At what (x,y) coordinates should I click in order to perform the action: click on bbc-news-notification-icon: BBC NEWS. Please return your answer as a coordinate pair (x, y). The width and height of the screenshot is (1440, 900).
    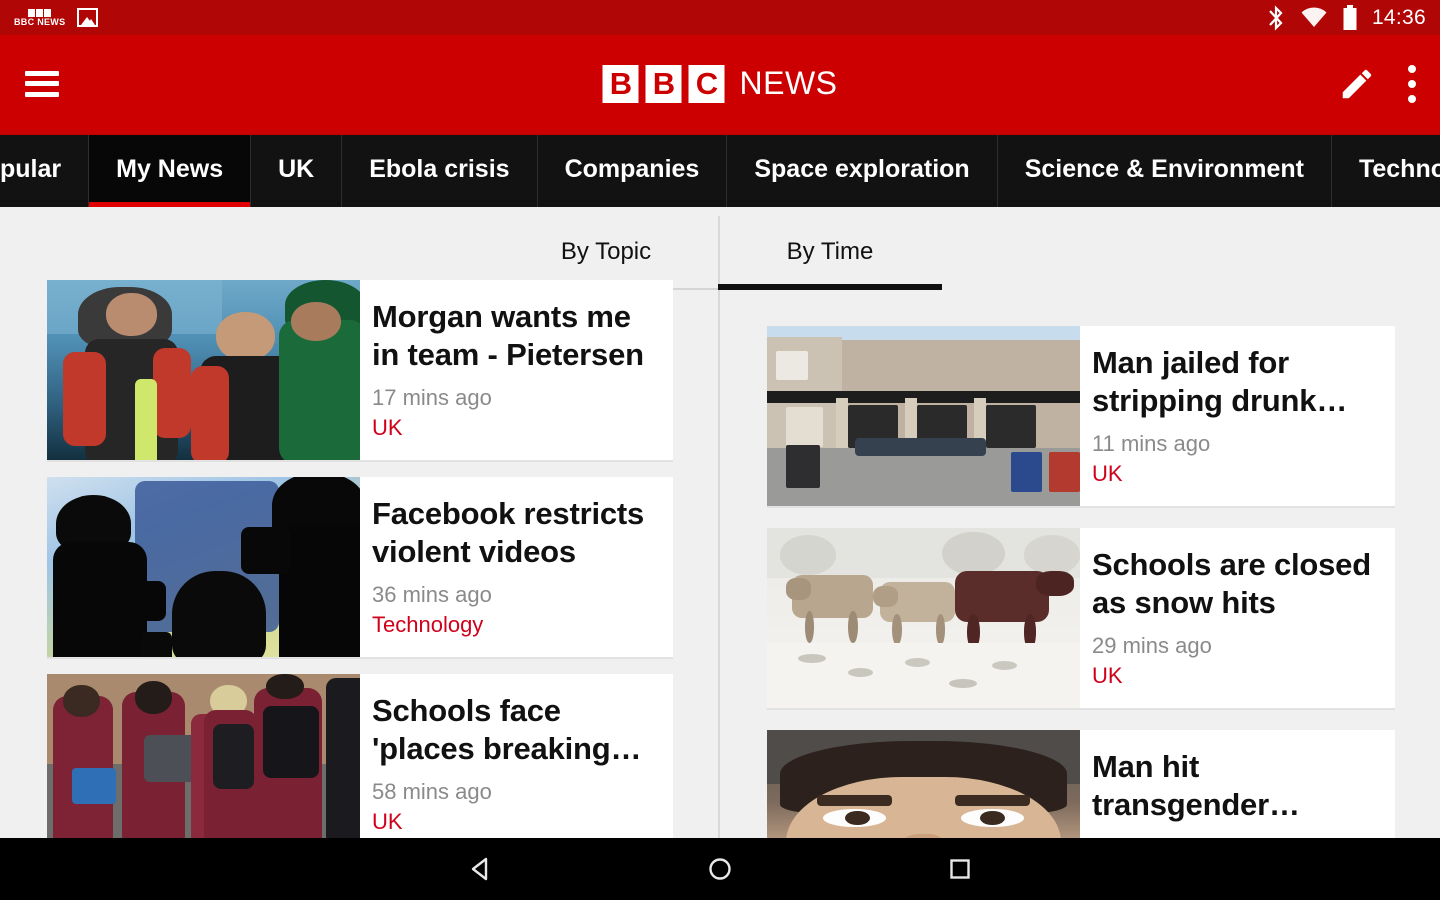
    Looking at the image, I should click on (40, 17).